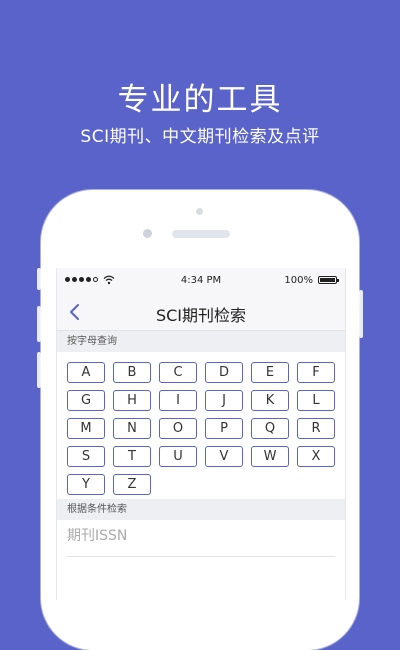 The height and width of the screenshot is (650, 400). What do you see at coordinates (201, 234) in the screenshot?
I see `phone-speaker` at bounding box center [201, 234].